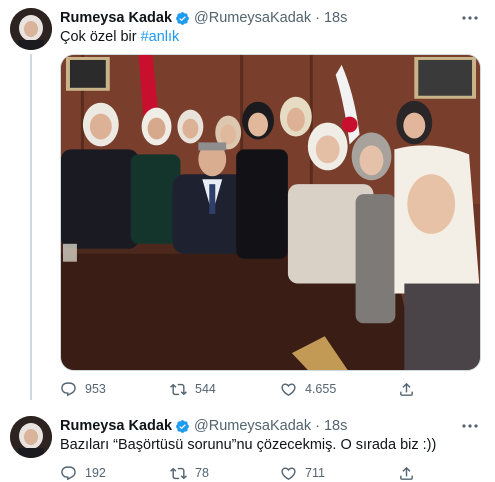 Image resolution: width=495 pixels, height=482 pixels. What do you see at coordinates (193, 389) in the screenshot?
I see `retweet-button: 544` at bounding box center [193, 389].